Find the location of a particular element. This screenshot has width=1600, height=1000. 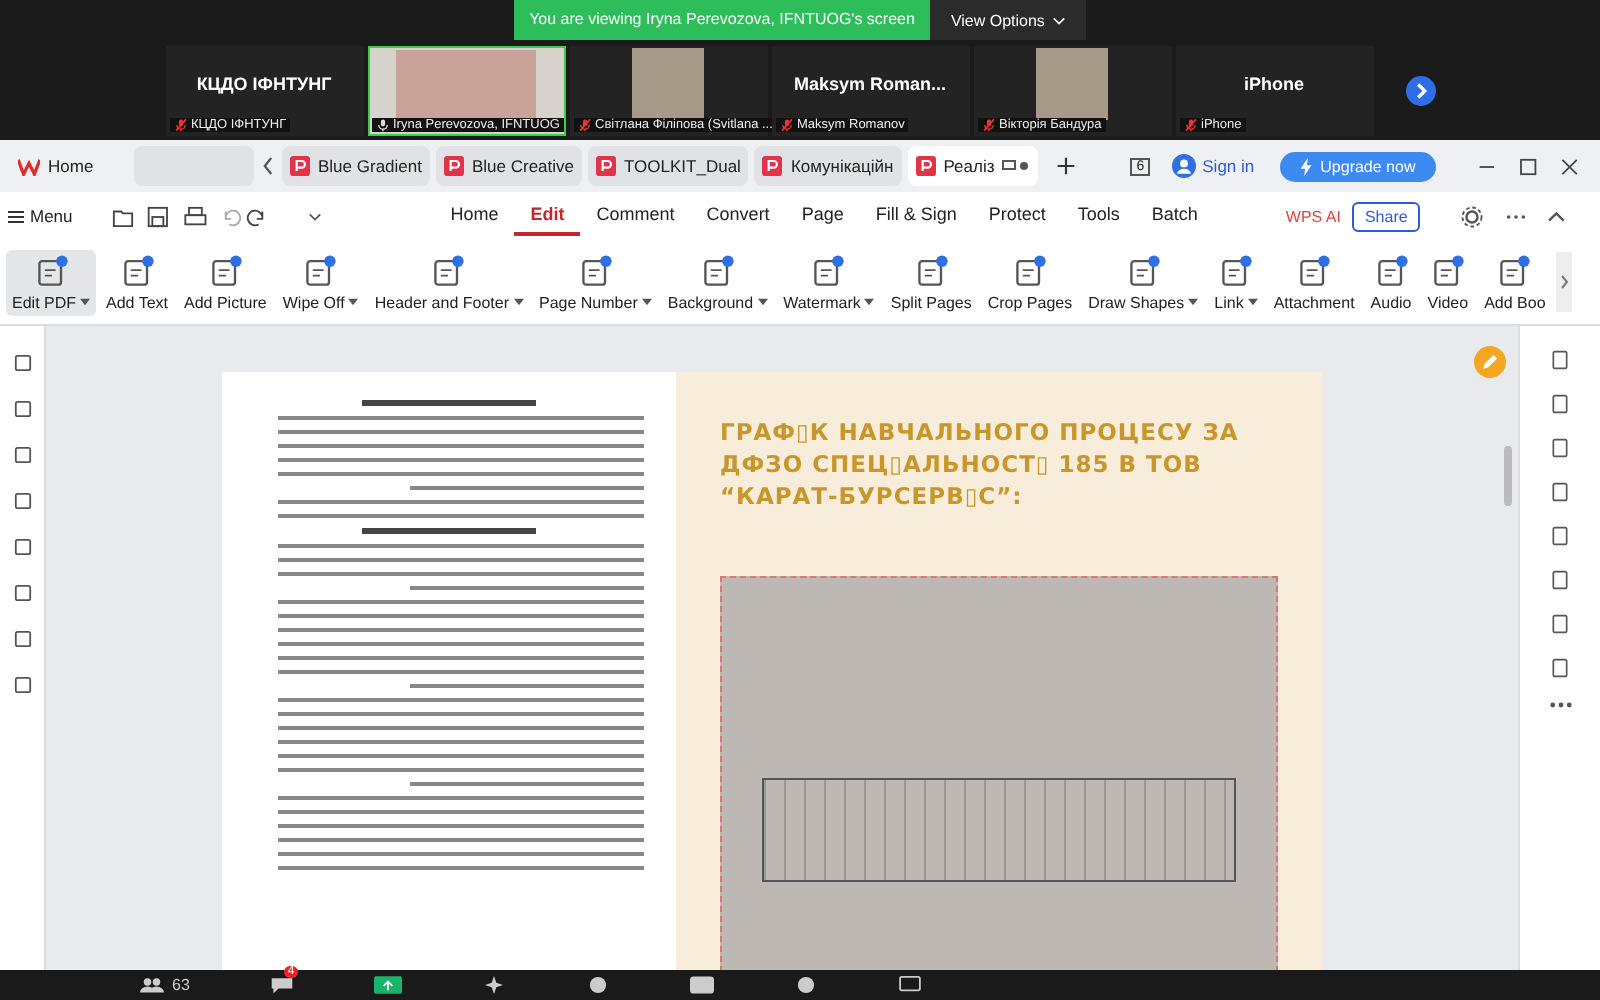

reaction-icon is located at coordinates (805, 985).